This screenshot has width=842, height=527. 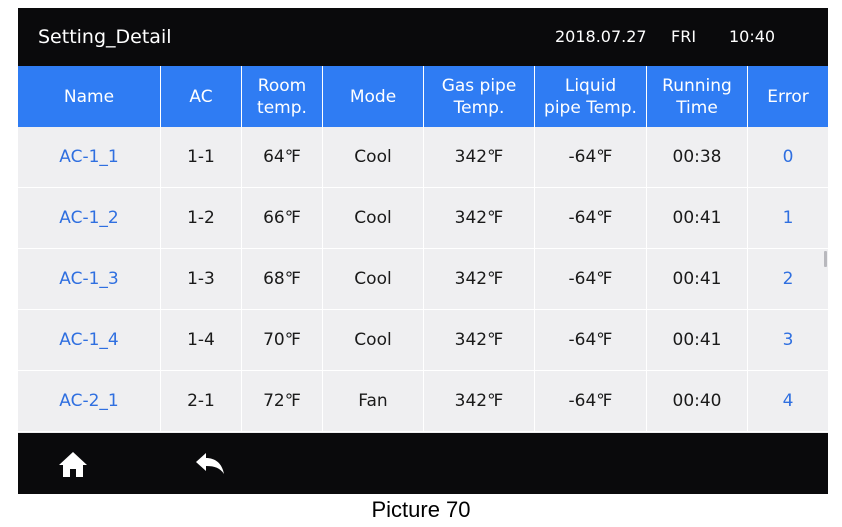 I want to click on title-bar: Setting_Detail 2018.07.27 FRI 10:40, so click(x=423, y=37).